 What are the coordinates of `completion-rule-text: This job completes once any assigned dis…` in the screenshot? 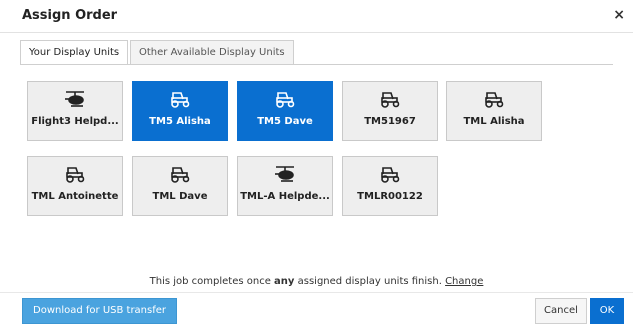 It's located at (316, 281).